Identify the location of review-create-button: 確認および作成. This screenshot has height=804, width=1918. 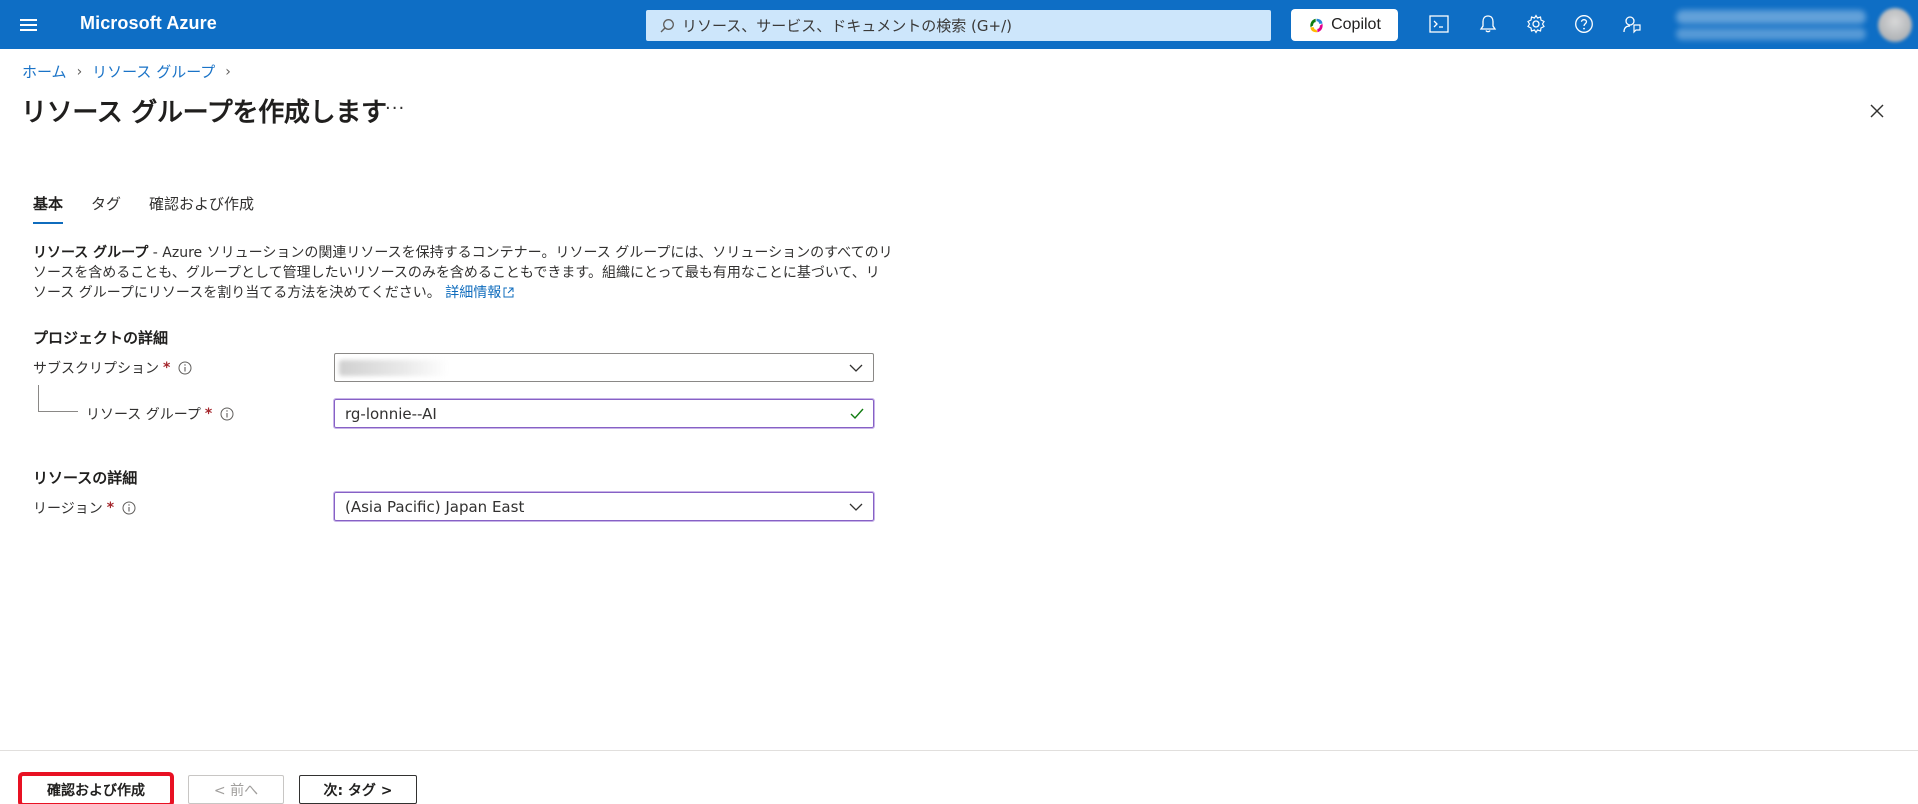
(96, 789).